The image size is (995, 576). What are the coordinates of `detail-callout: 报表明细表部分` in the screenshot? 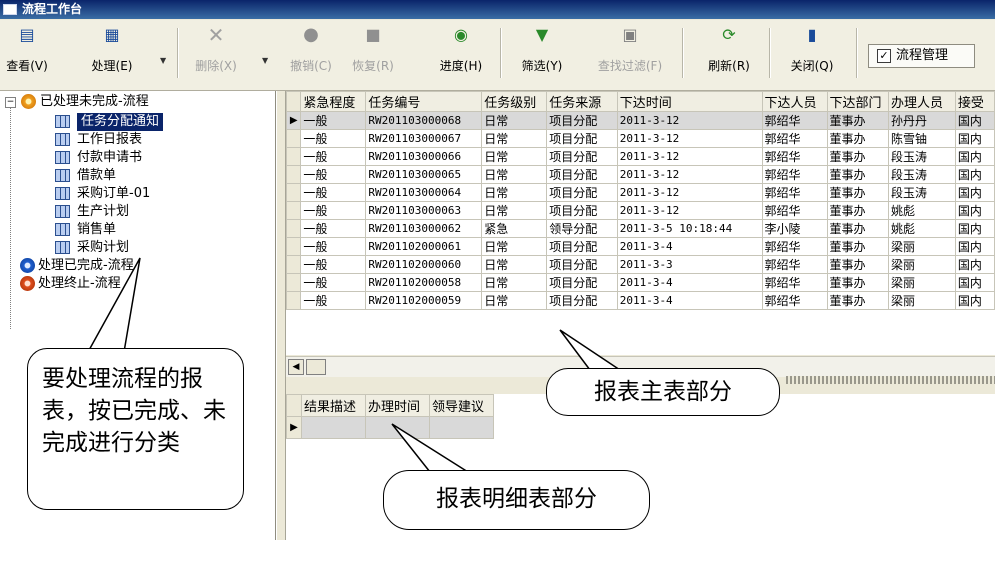 It's located at (516, 500).